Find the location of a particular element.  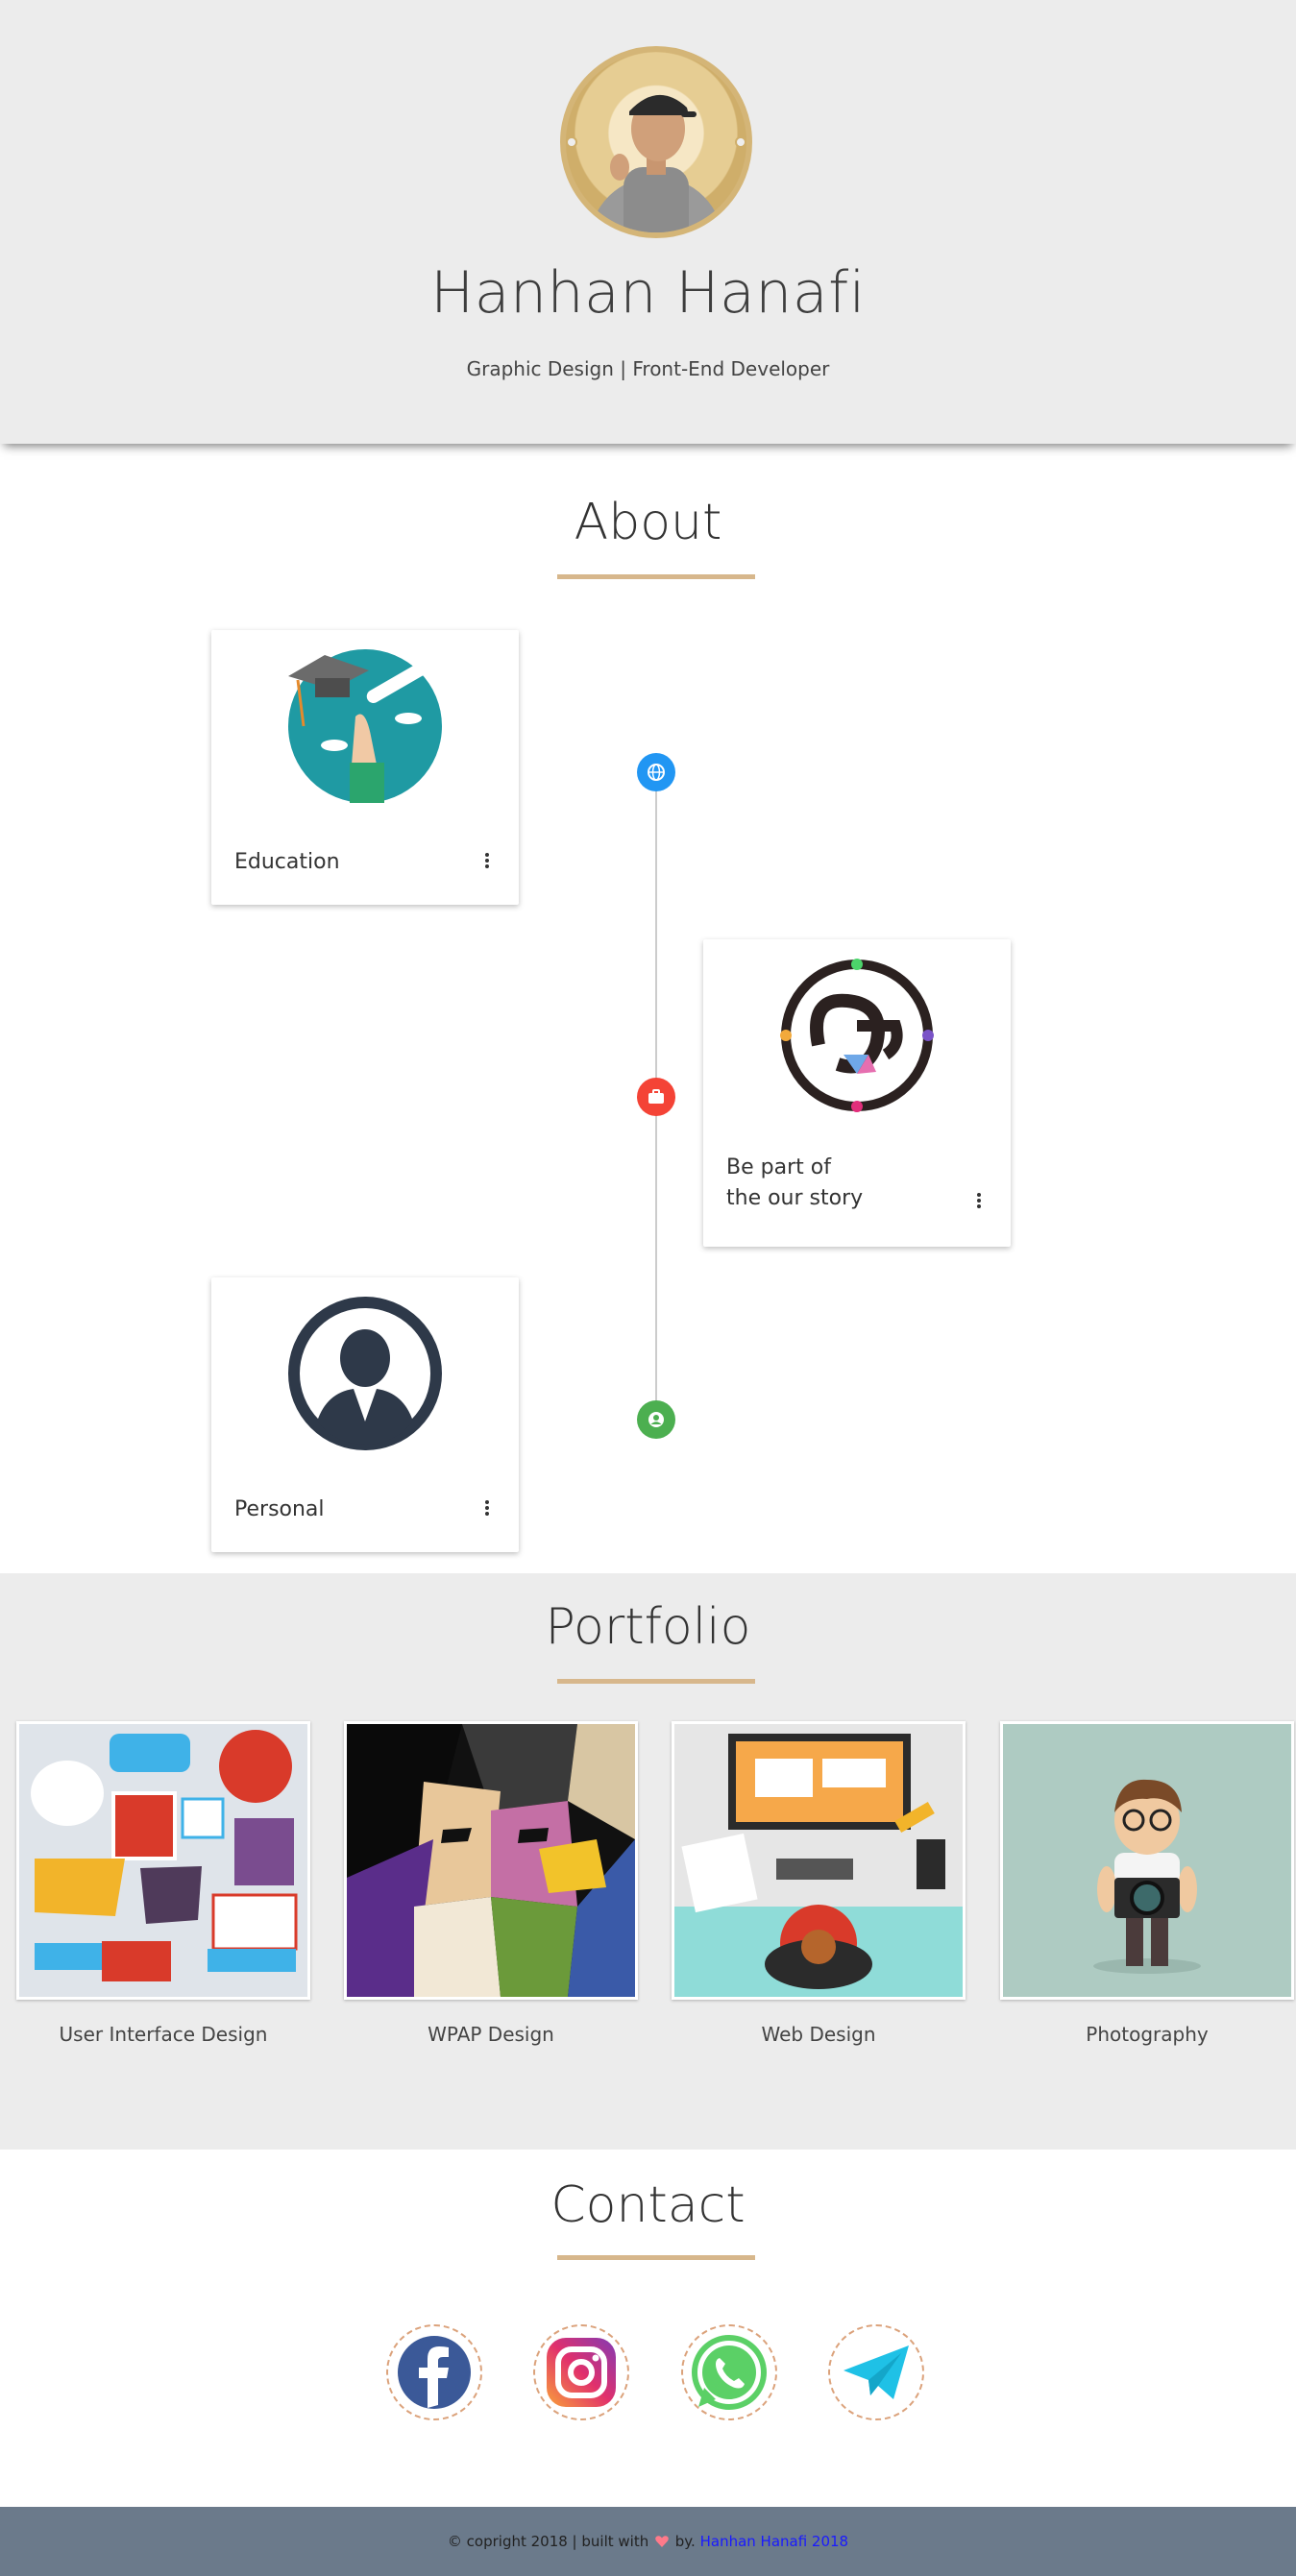

facebook-icon is located at coordinates (434, 2372).